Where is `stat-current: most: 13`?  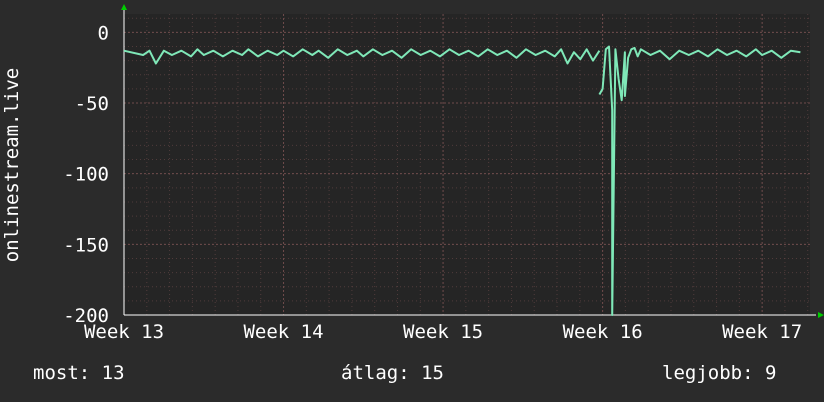 stat-current: most: 13 is located at coordinates (79, 373).